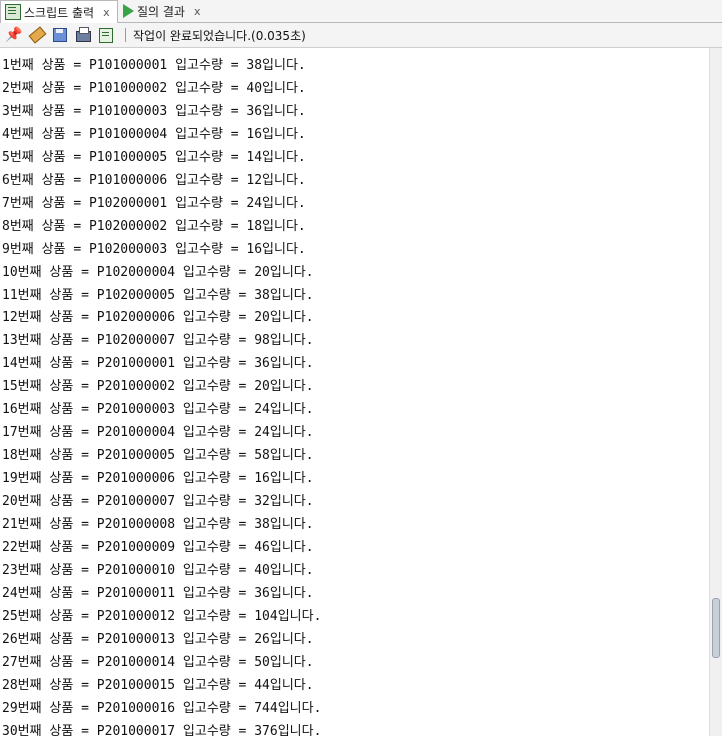  What do you see at coordinates (162, 708) in the screenshot?
I see `output-line: 29번째 상품 = P201000016 입고수량 = 744입니다.` at bounding box center [162, 708].